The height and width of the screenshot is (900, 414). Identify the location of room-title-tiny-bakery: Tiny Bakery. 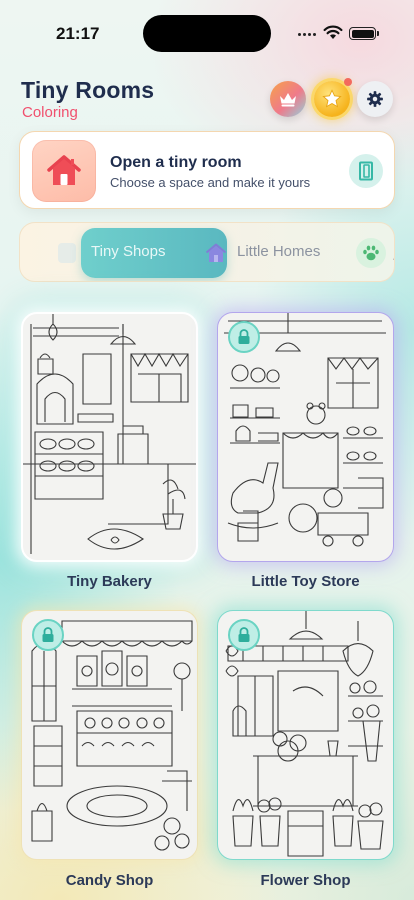
(109, 581).